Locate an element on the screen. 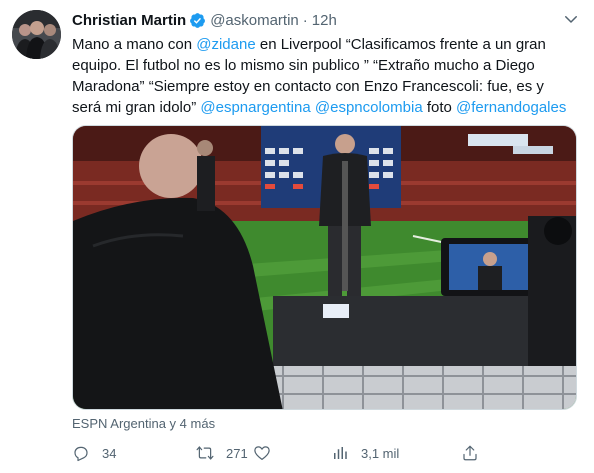  author-name: Christian Martin is located at coordinates (129, 20).